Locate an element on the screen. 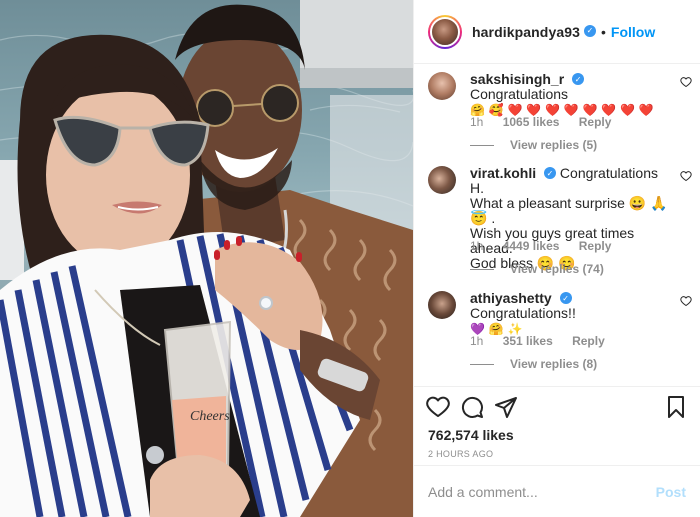  comment-meta: 1h 351 likes Reply is located at coordinates (545, 341).